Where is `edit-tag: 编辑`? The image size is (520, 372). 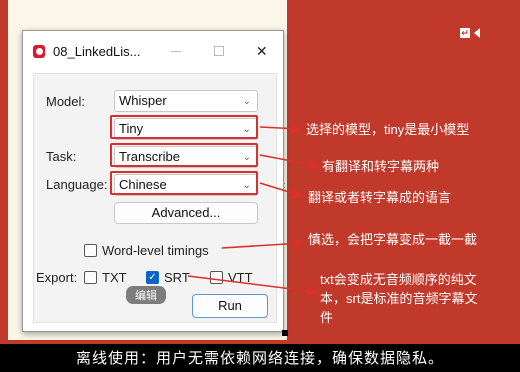
edit-tag: 编辑 is located at coordinates (146, 295).